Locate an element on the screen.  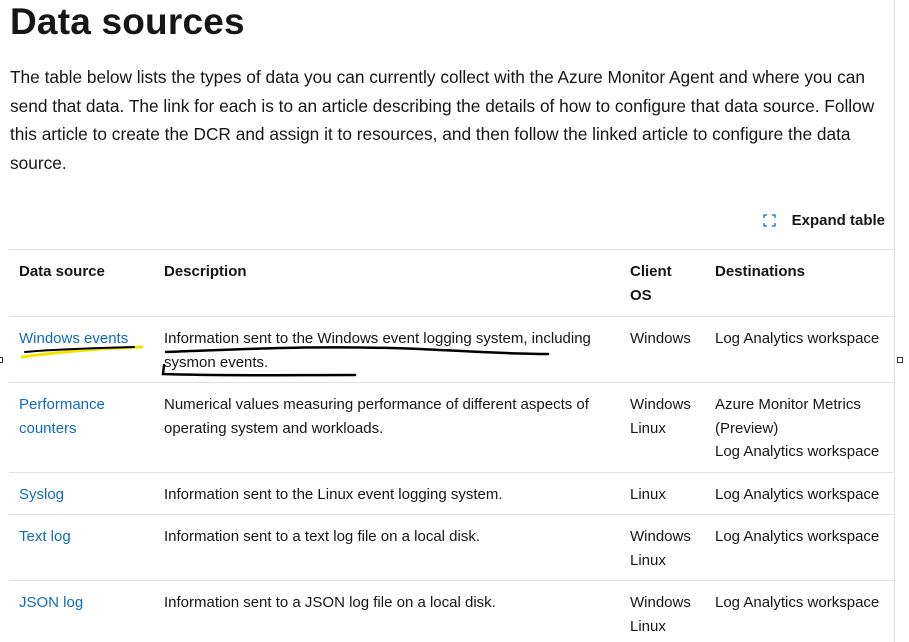
cell-data-source: Syslog is located at coordinates (81, 493).